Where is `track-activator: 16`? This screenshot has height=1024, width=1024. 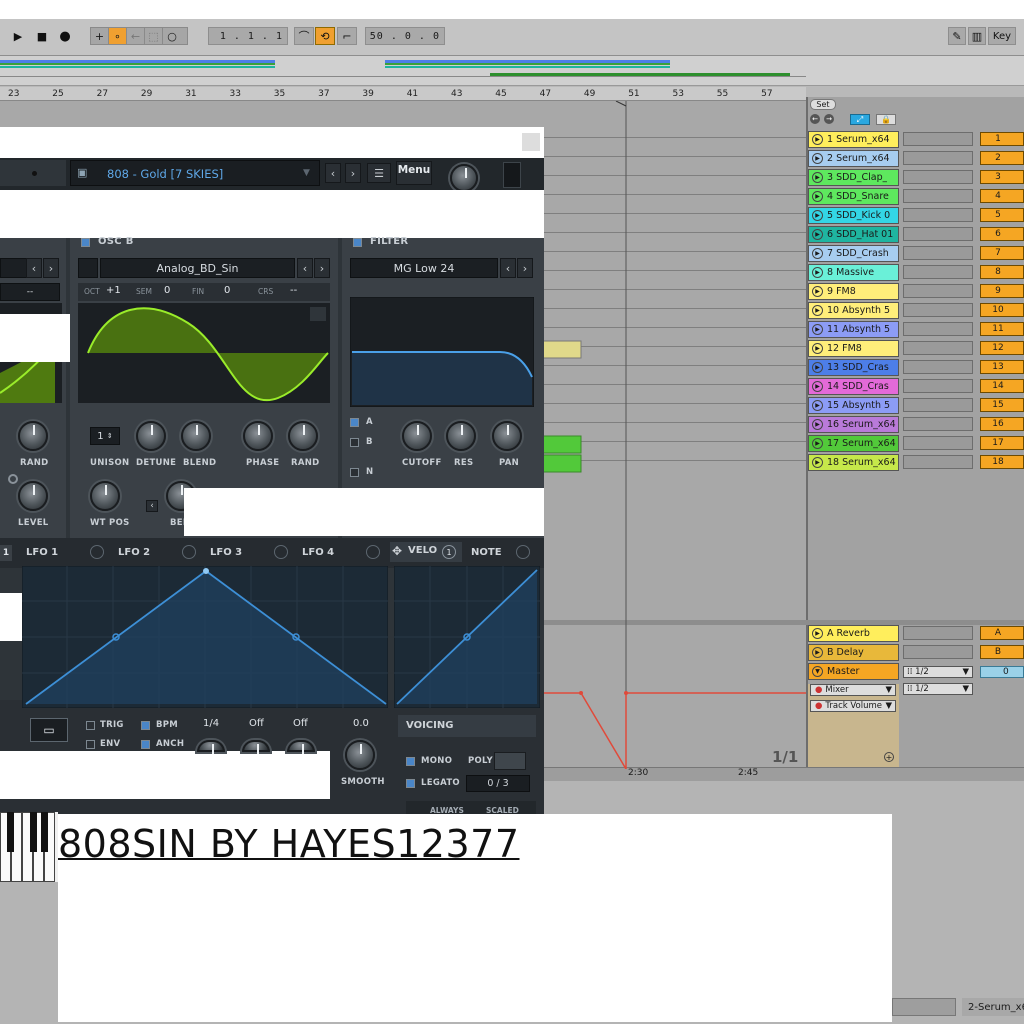 track-activator: 16 is located at coordinates (1002, 424).